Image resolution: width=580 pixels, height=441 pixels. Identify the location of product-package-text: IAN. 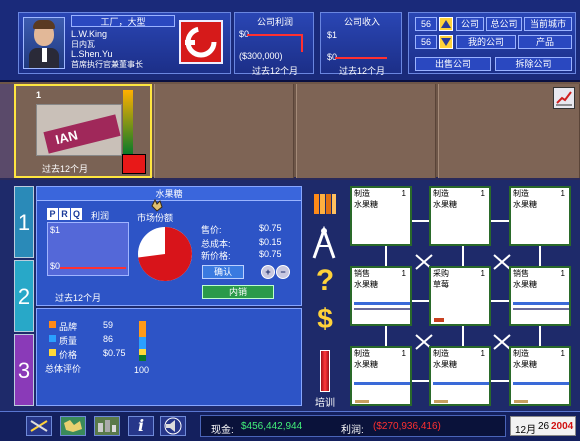
(66, 137).